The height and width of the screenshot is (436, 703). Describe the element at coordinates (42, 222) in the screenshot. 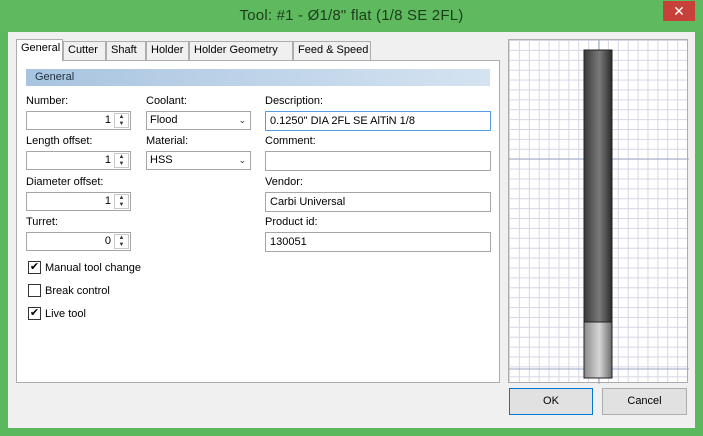

I see `turret-label: Turret:` at that location.